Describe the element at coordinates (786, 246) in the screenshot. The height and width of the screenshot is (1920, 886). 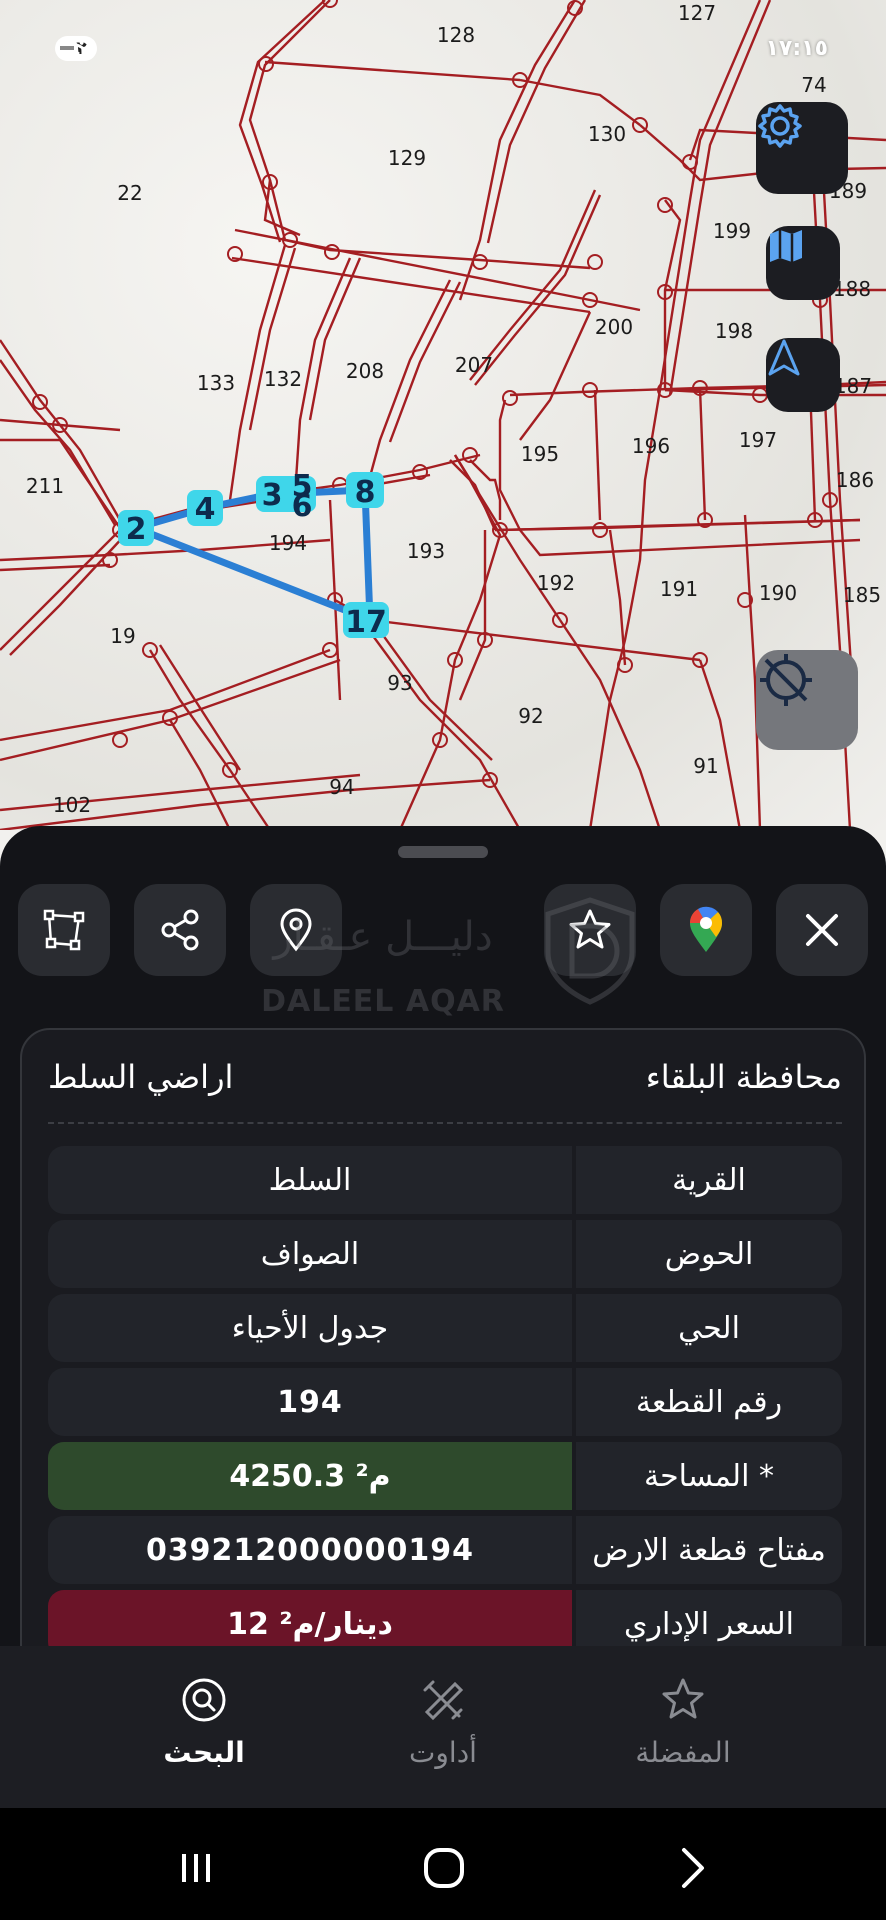
I see `map-icon` at that location.